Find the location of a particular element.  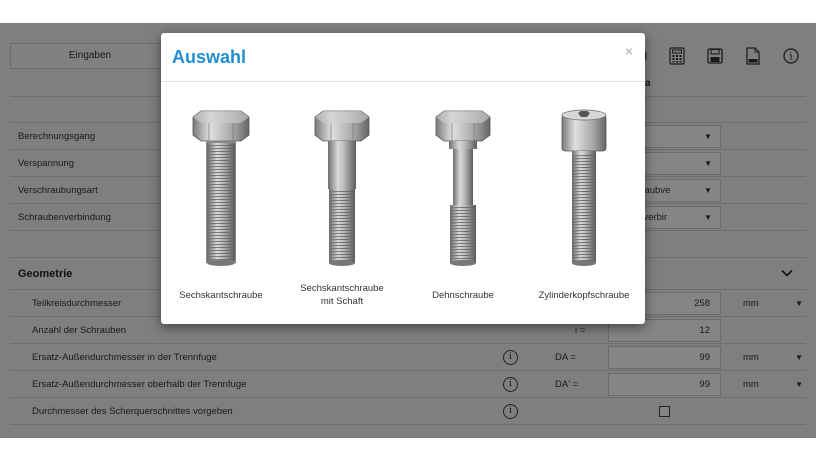

option-dehnschraube: Dehnschraube is located at coordinates (463, 201).